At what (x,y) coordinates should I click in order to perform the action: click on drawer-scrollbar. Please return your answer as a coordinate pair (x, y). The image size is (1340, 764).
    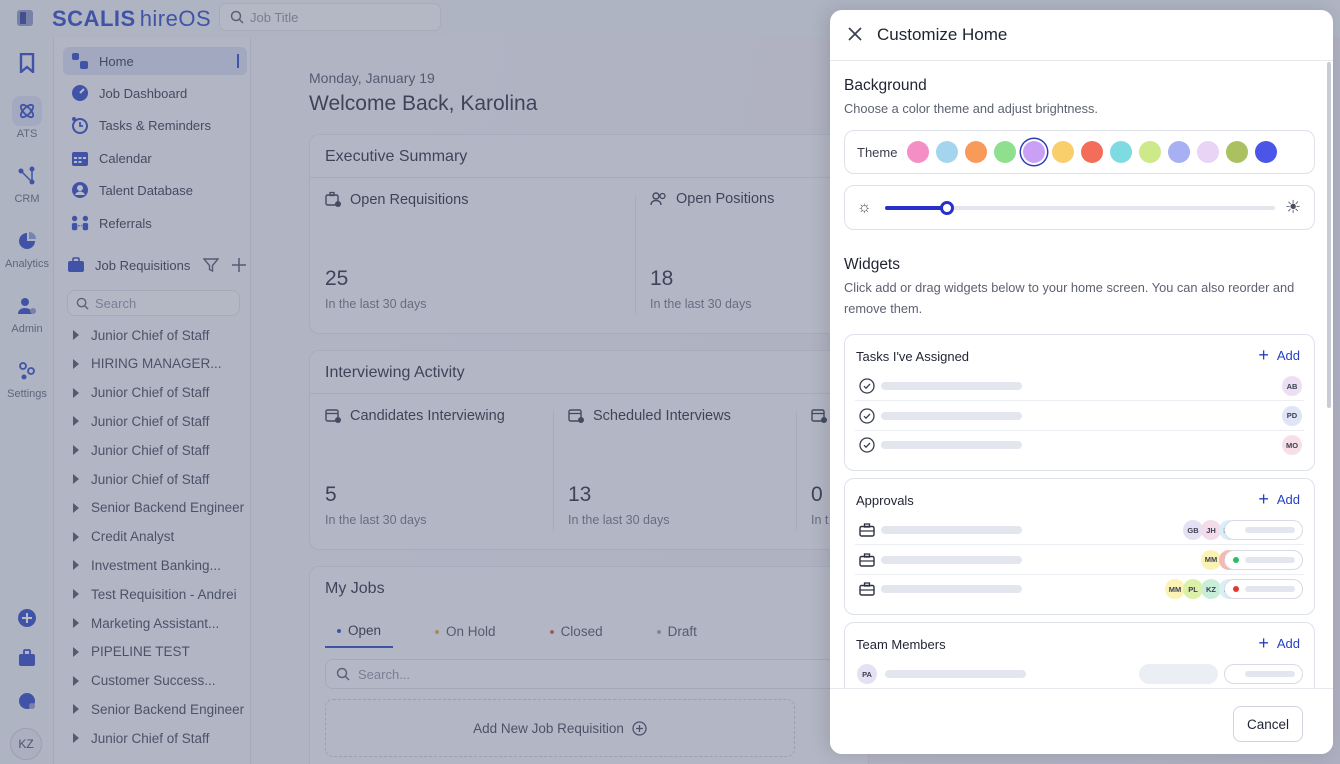
    Looking at the image, I should click on (1329, 235).